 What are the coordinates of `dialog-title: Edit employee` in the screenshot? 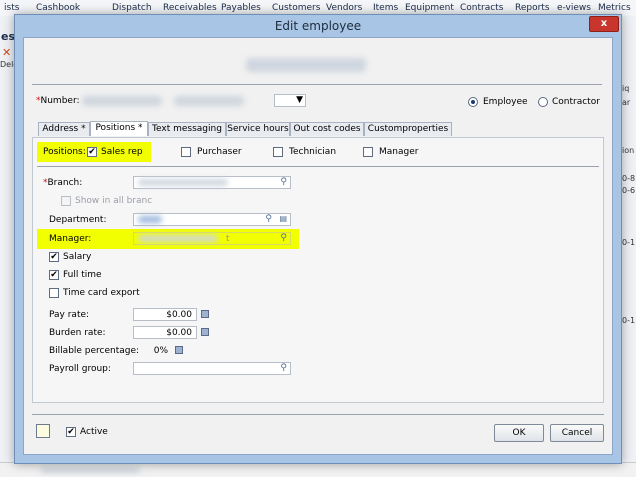 It's located at (318, 26).